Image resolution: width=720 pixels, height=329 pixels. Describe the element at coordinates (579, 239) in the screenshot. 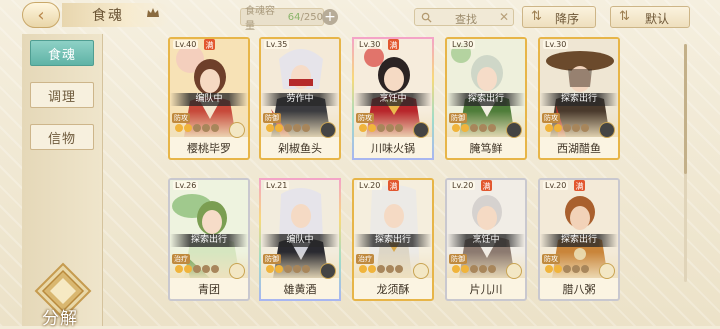

I see `food-soul-card: Lv.20 满 探索出行 防攻 腊八粥` at that location.